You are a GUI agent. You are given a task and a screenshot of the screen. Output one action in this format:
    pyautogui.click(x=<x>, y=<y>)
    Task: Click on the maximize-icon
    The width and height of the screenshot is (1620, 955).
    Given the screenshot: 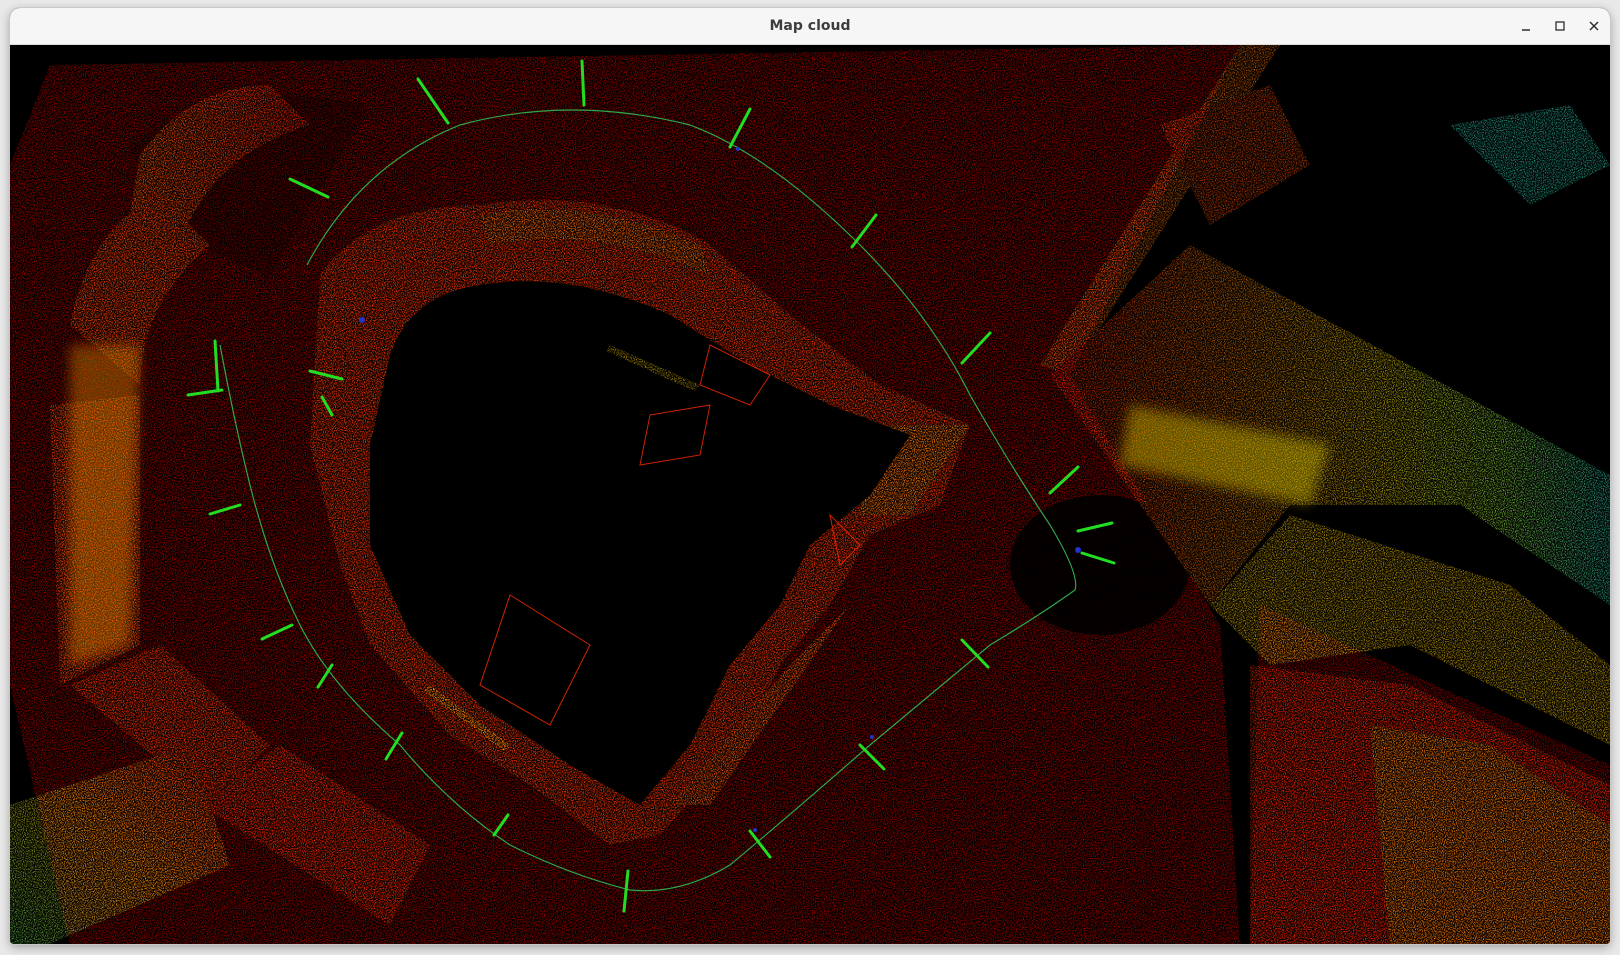 What is the action you would take?
    pyautogui.click(x=1560, y=26)
    